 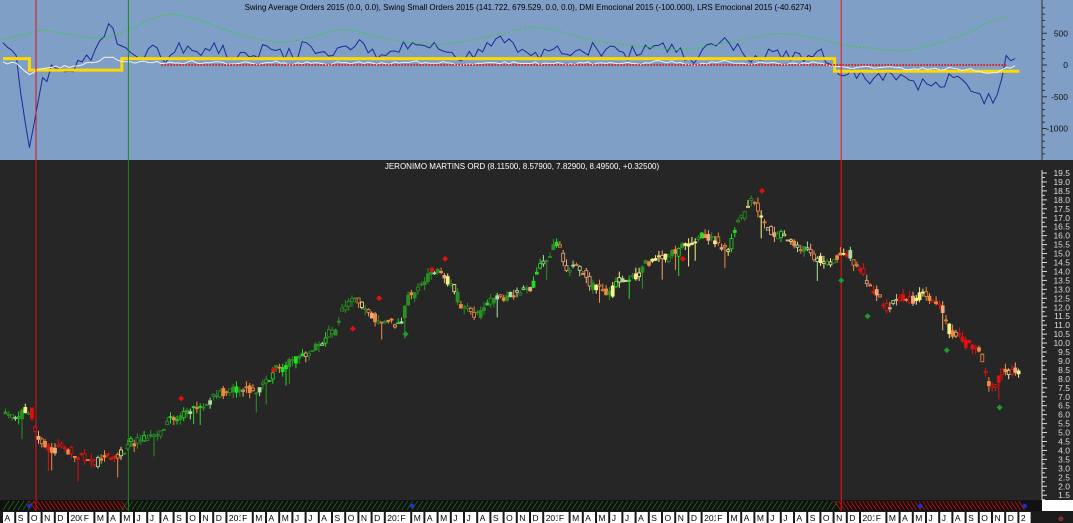 What do you see at coordinates (430, 518) in the screenshot?
I see `month-label: A` at bounding box center [430, 518].